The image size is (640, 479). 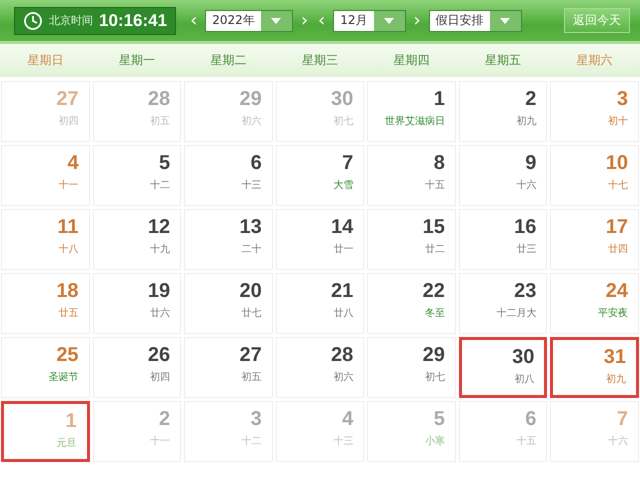 What do you see at coordinates (160, 441) in the screenshot?
I see `lunar-date: 十一` at bounding box center [160, 441].